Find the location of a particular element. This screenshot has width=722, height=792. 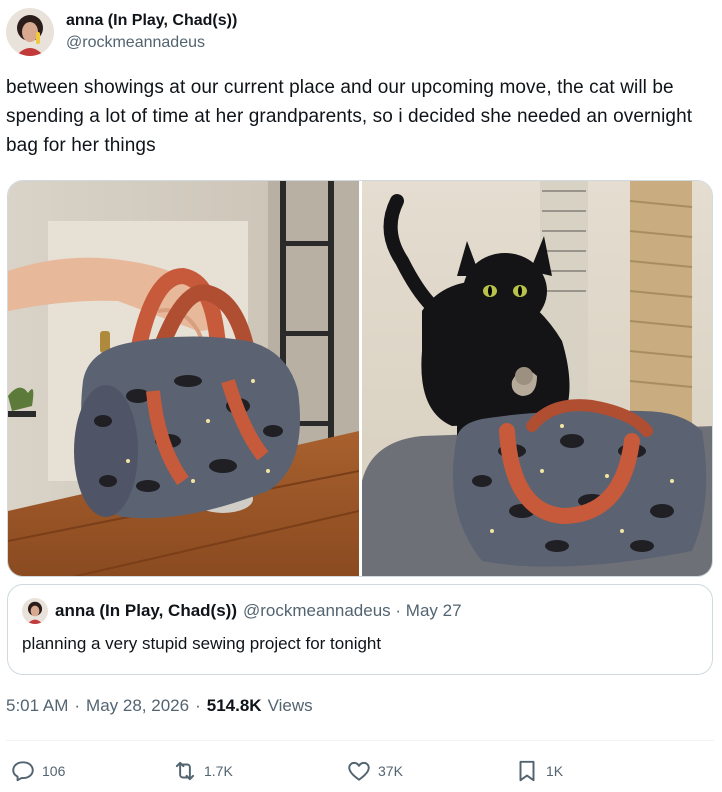

like-button: 37K is located at coordinates (374, 771).